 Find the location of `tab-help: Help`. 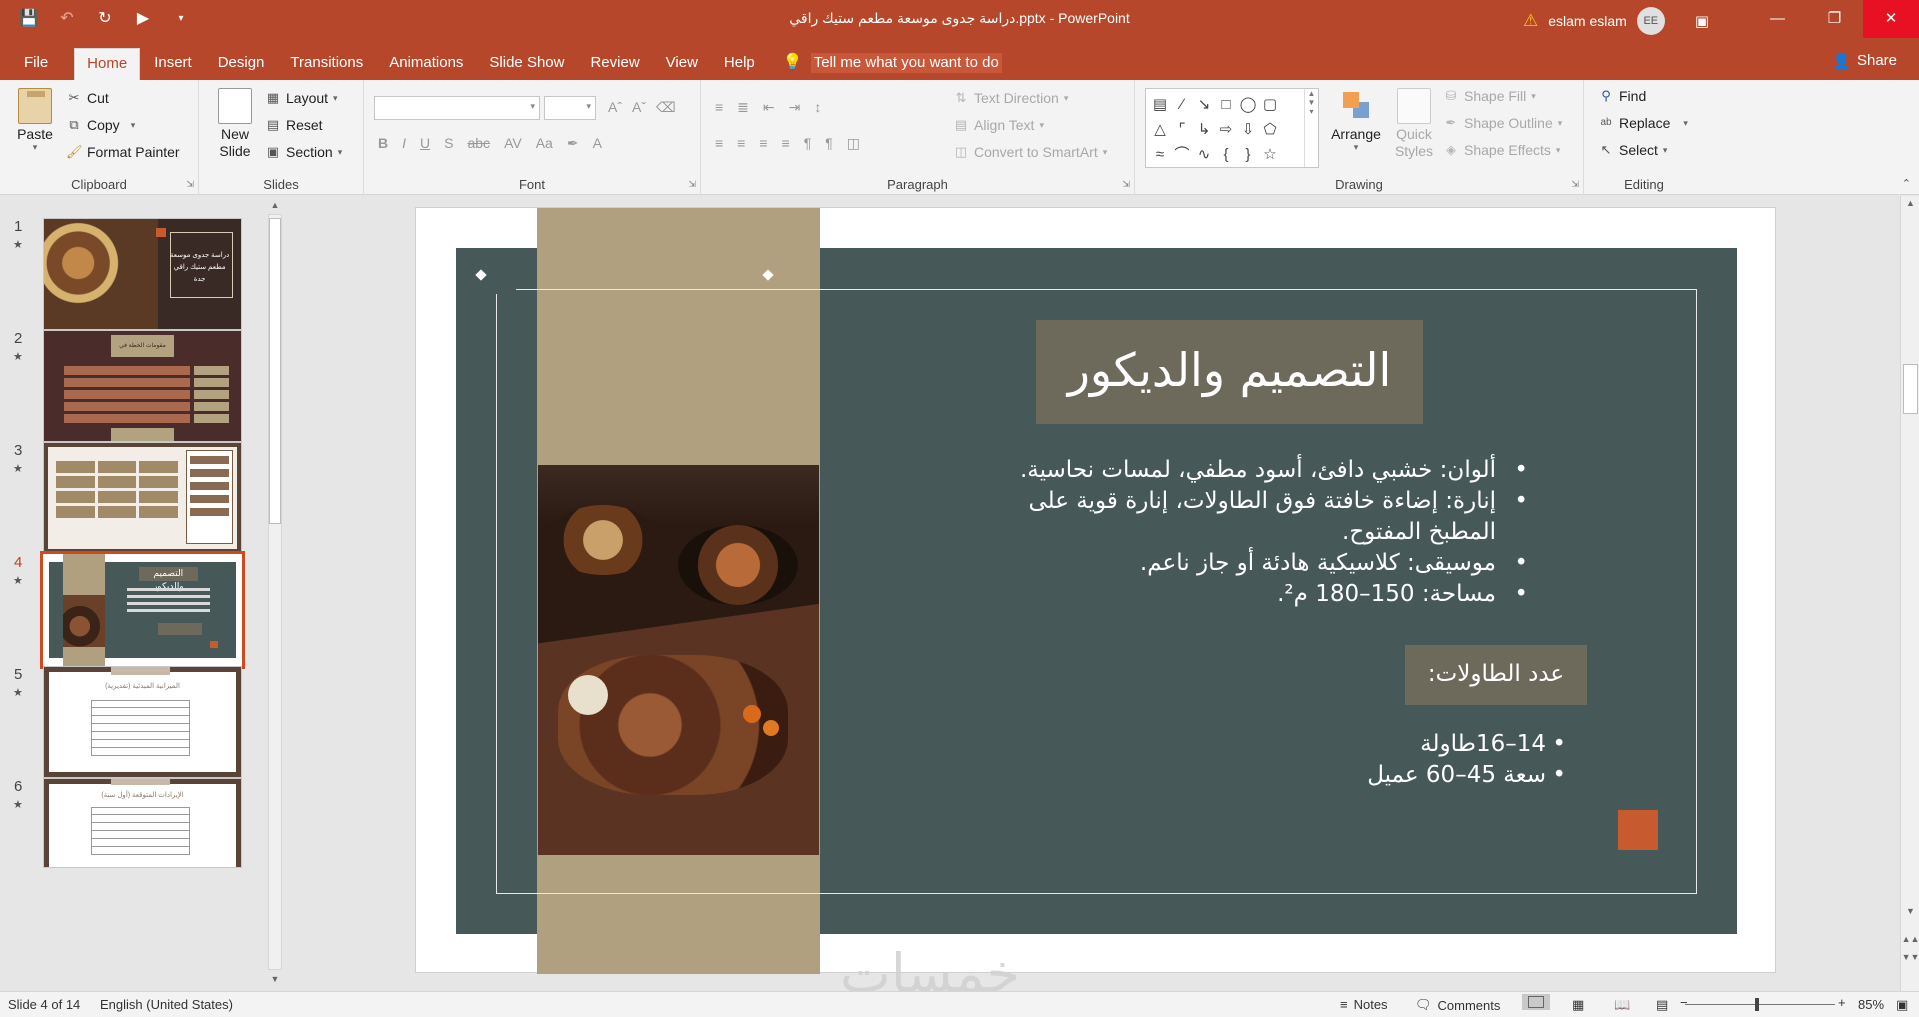

tab-help: Help is located at coordinates (739, 64).